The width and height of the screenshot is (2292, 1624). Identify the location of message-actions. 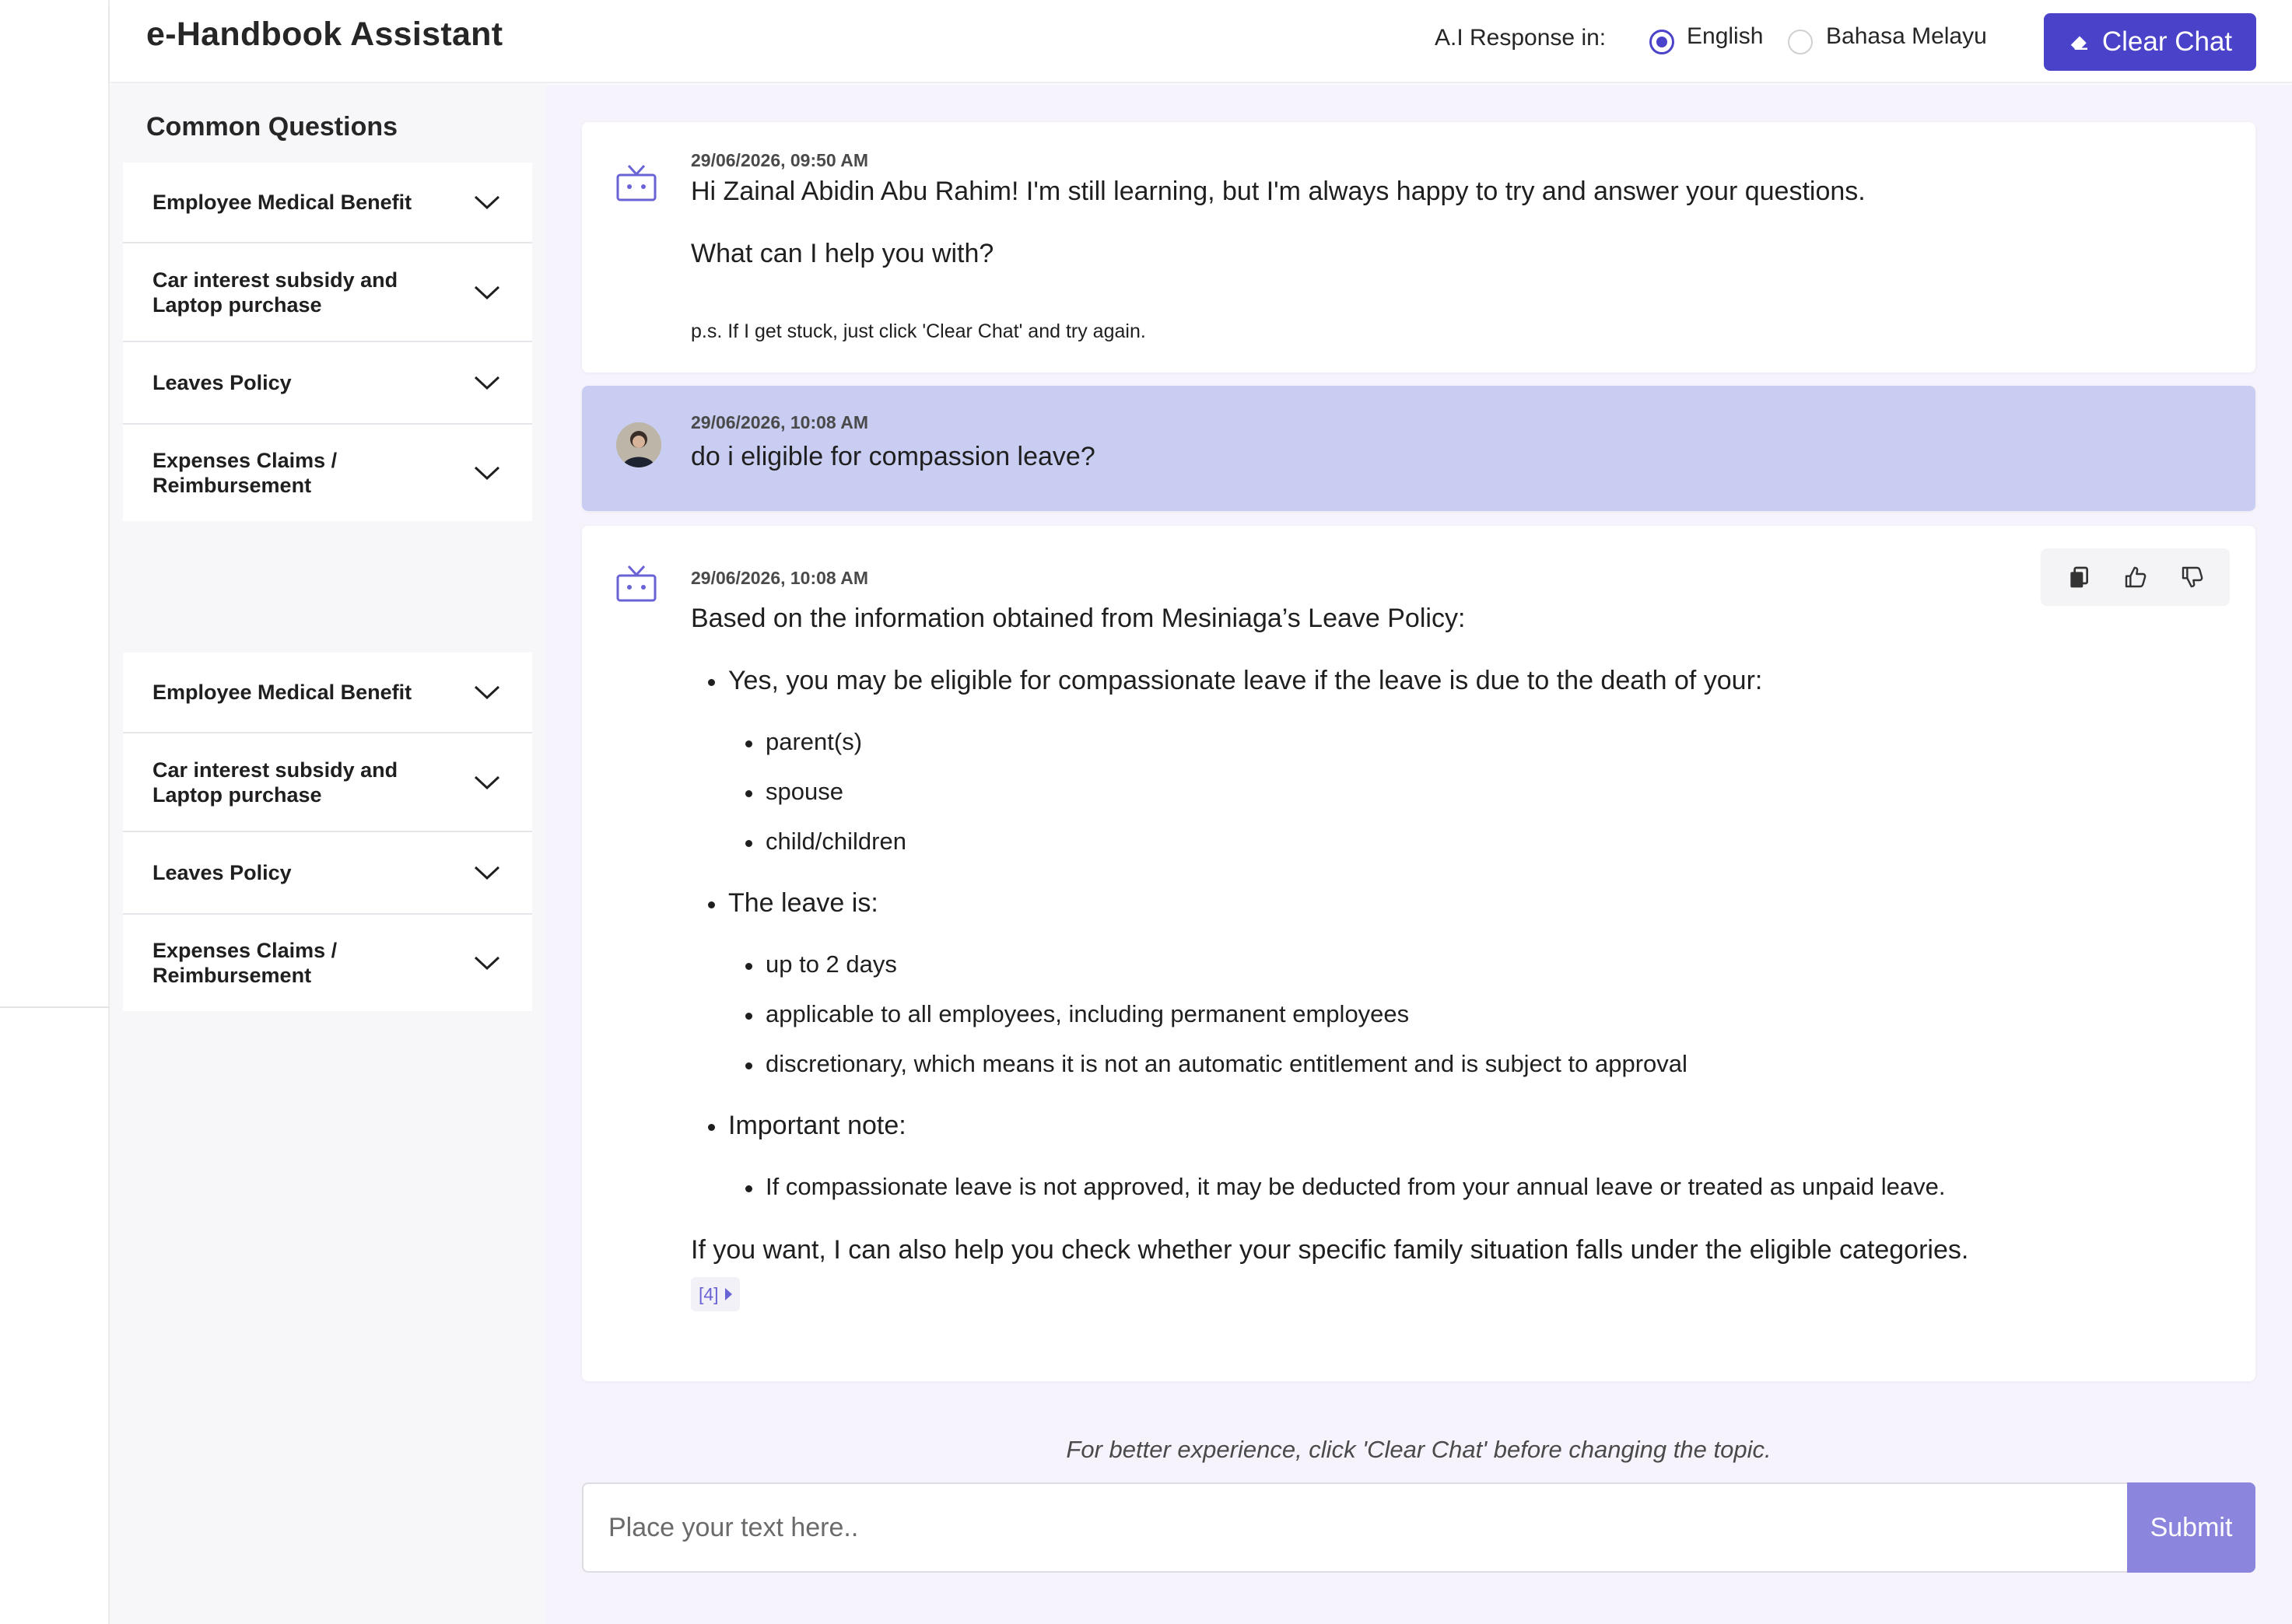
(2135, 577).